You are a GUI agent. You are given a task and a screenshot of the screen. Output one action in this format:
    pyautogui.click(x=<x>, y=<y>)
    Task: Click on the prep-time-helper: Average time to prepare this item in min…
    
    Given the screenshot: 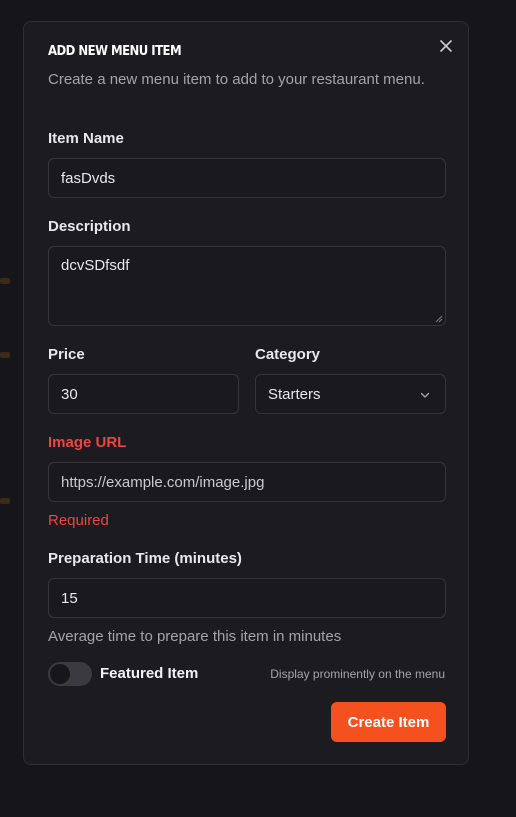 What is the action you would take?
    pyautogui.click(x=195, y=636)
    